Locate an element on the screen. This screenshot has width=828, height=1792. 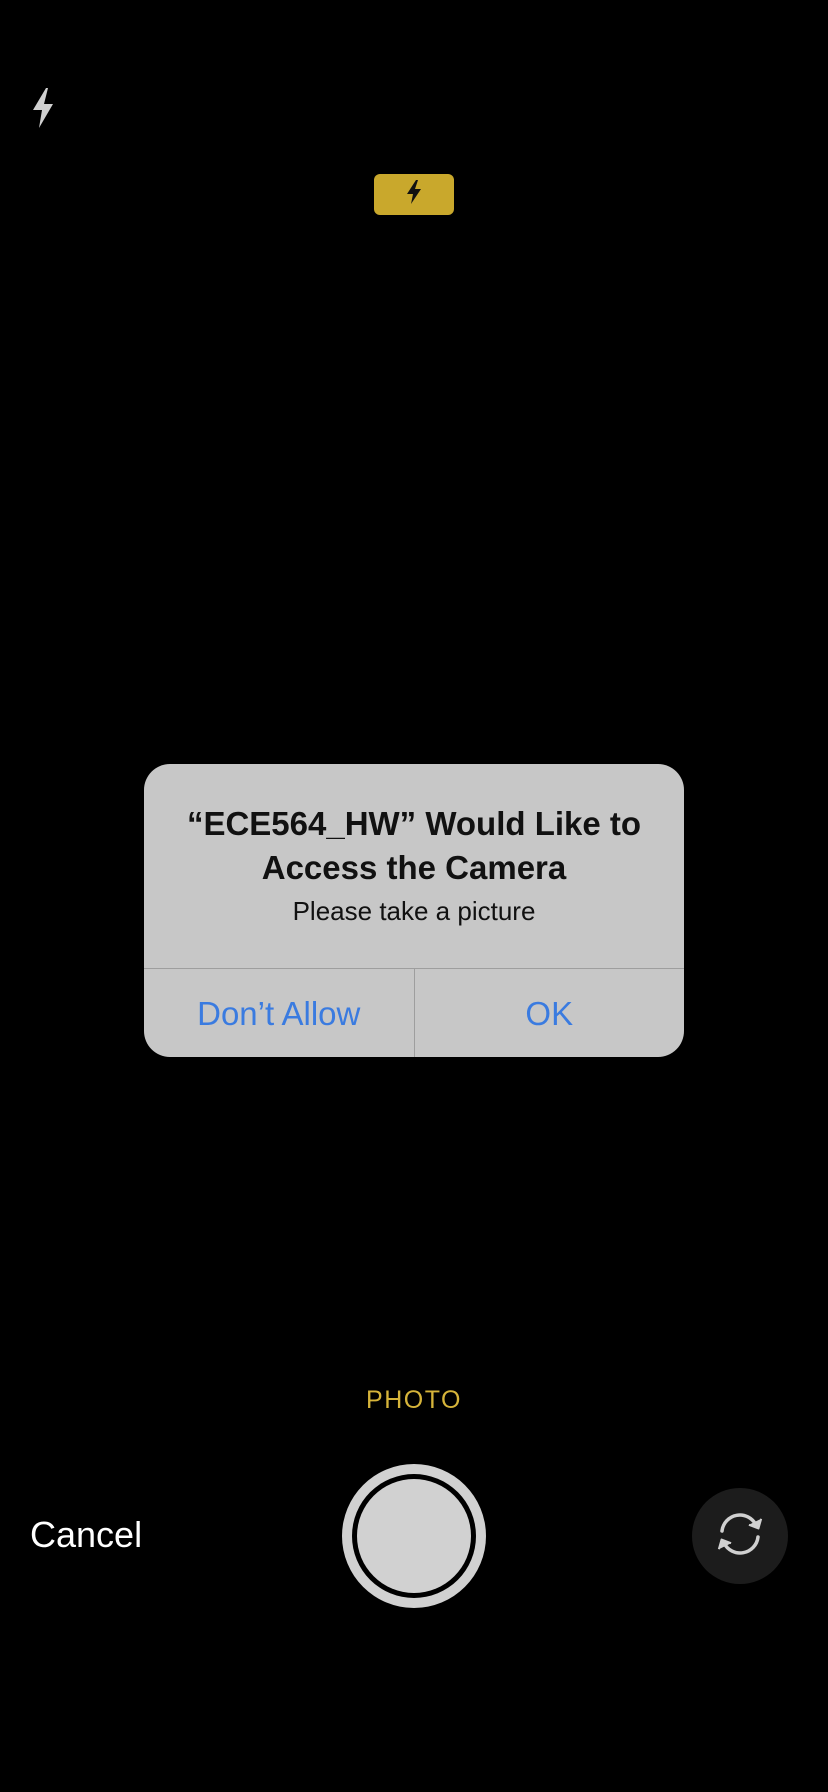
alert-message: Please take a picture is located at coordinates (414, 911).